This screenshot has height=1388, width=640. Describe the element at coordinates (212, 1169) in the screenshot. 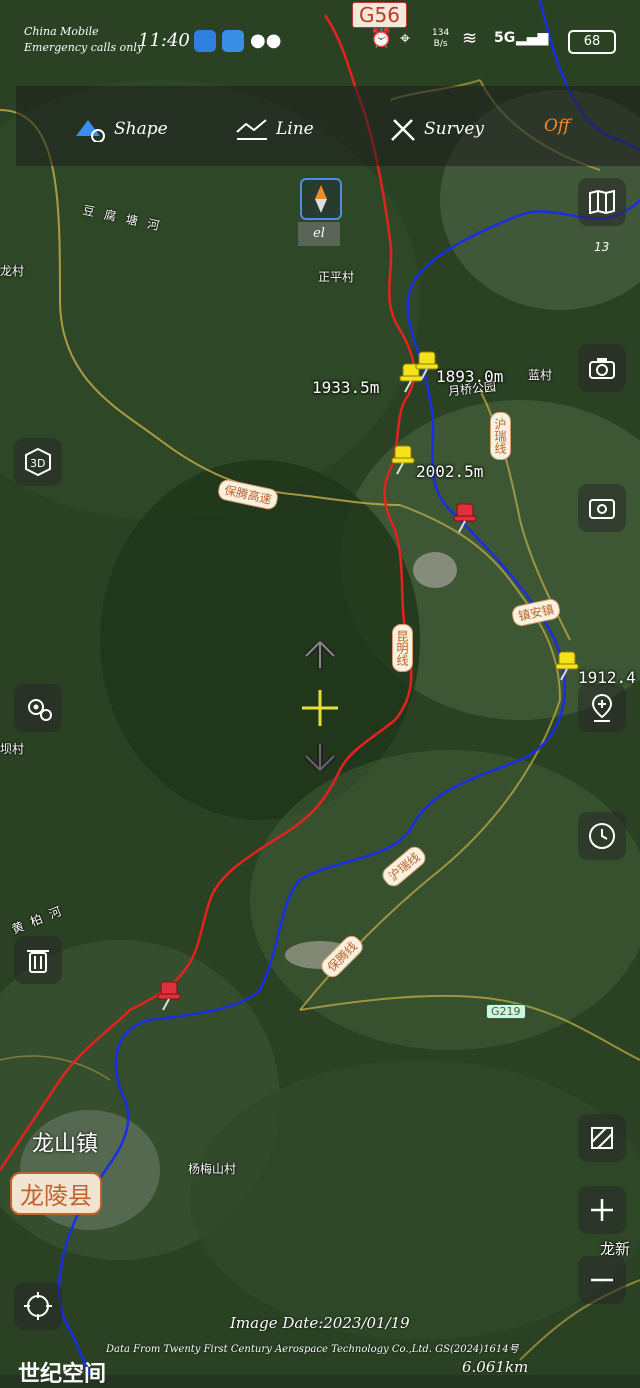

I see `village-label-yangmei: 杨梅山村` at that location.